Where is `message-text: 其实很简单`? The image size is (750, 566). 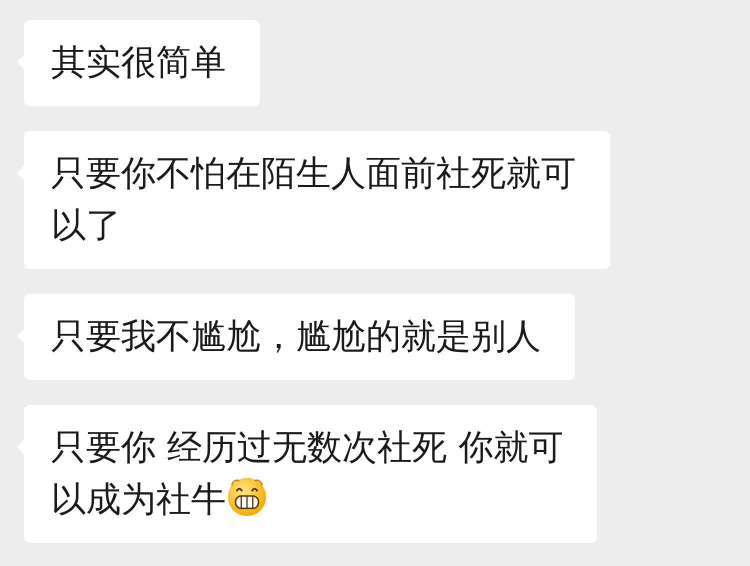 message-text: 其实很简单 is located at coordinates (138, 63).